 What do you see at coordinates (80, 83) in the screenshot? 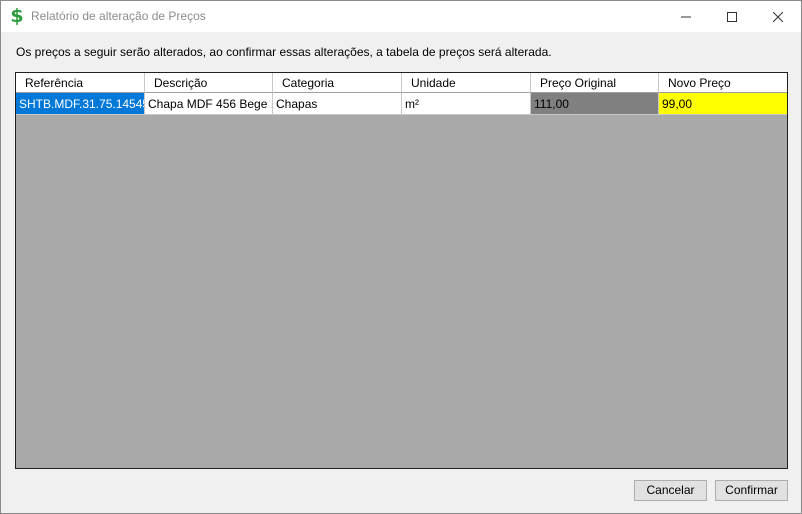
I see `column-header-referencia: Referência` at bounding box center [80, 83].